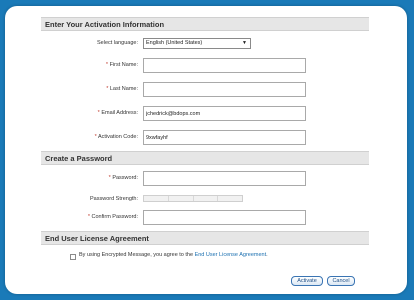  Describe the element at coordinates (205, 238) in the screenshot. I see `section-header-eula: End User License Agreement` at that location.